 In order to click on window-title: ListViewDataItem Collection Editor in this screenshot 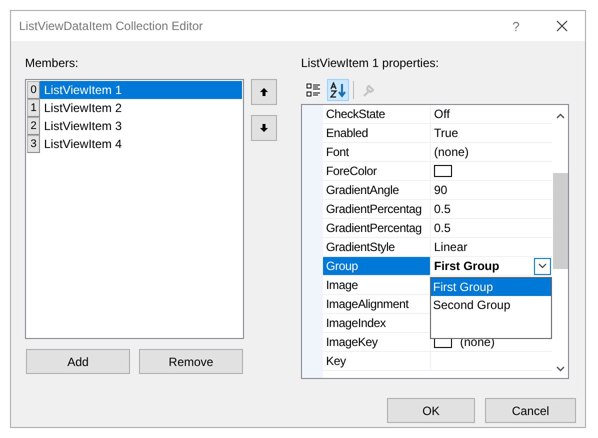, I will do `click(111, 26)`.